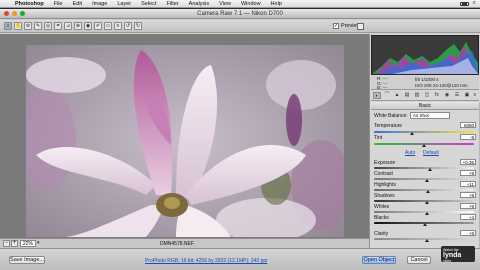  What do you see at coordinates (427, 240) in the screenshot?
I see `clarity-thumb` at bounding box center [427, 240].